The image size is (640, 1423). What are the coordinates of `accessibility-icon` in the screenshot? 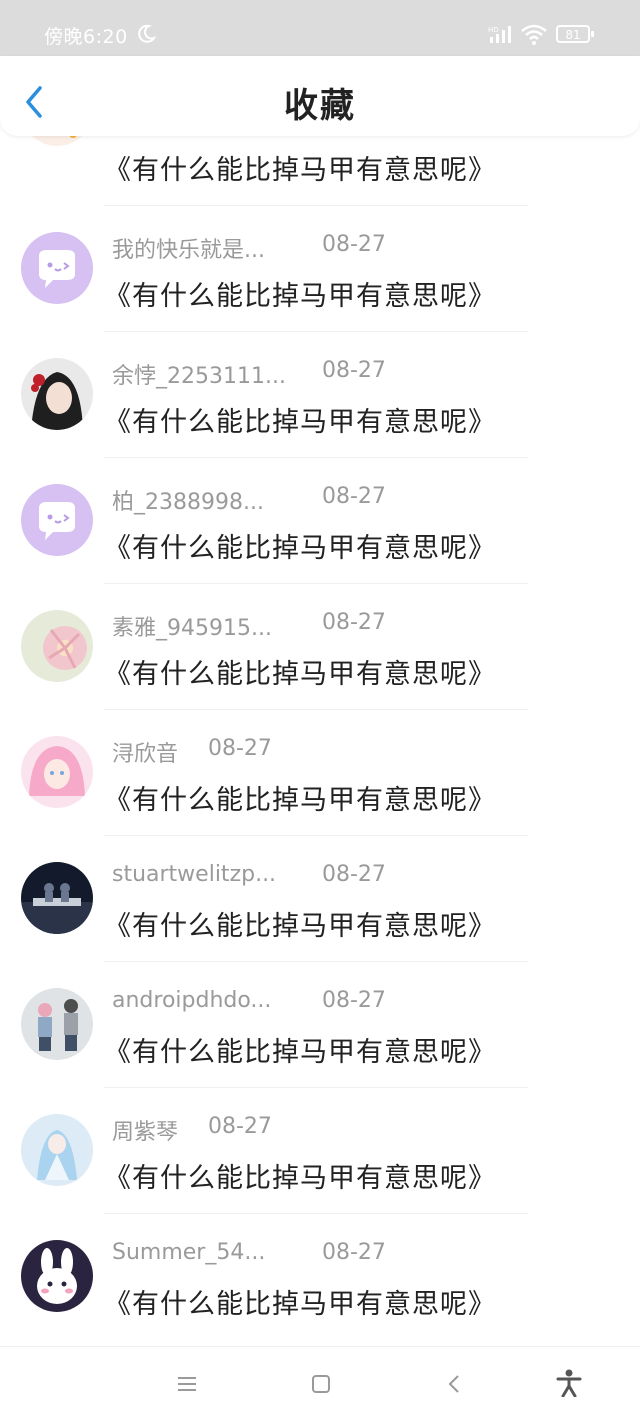 It's located at (569, 1383).